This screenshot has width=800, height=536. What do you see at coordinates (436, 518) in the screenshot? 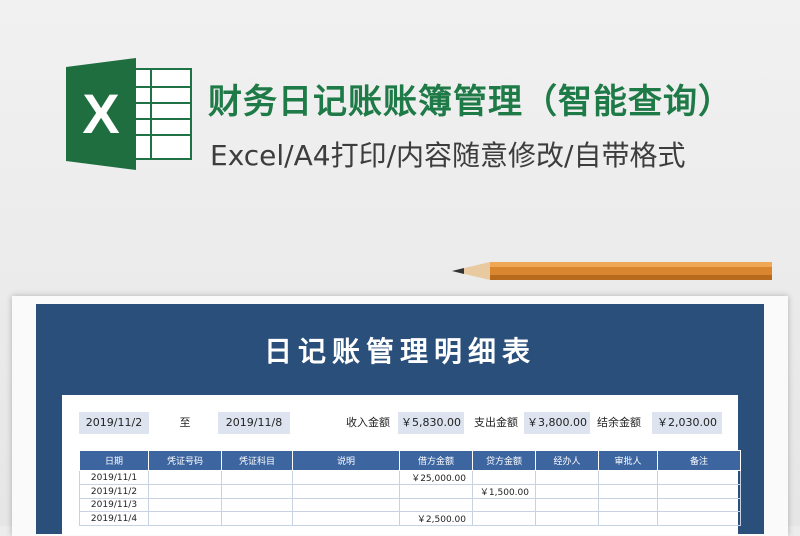
I see `debit-cell: ￥2,500.00` at bounding box center [436, 518].